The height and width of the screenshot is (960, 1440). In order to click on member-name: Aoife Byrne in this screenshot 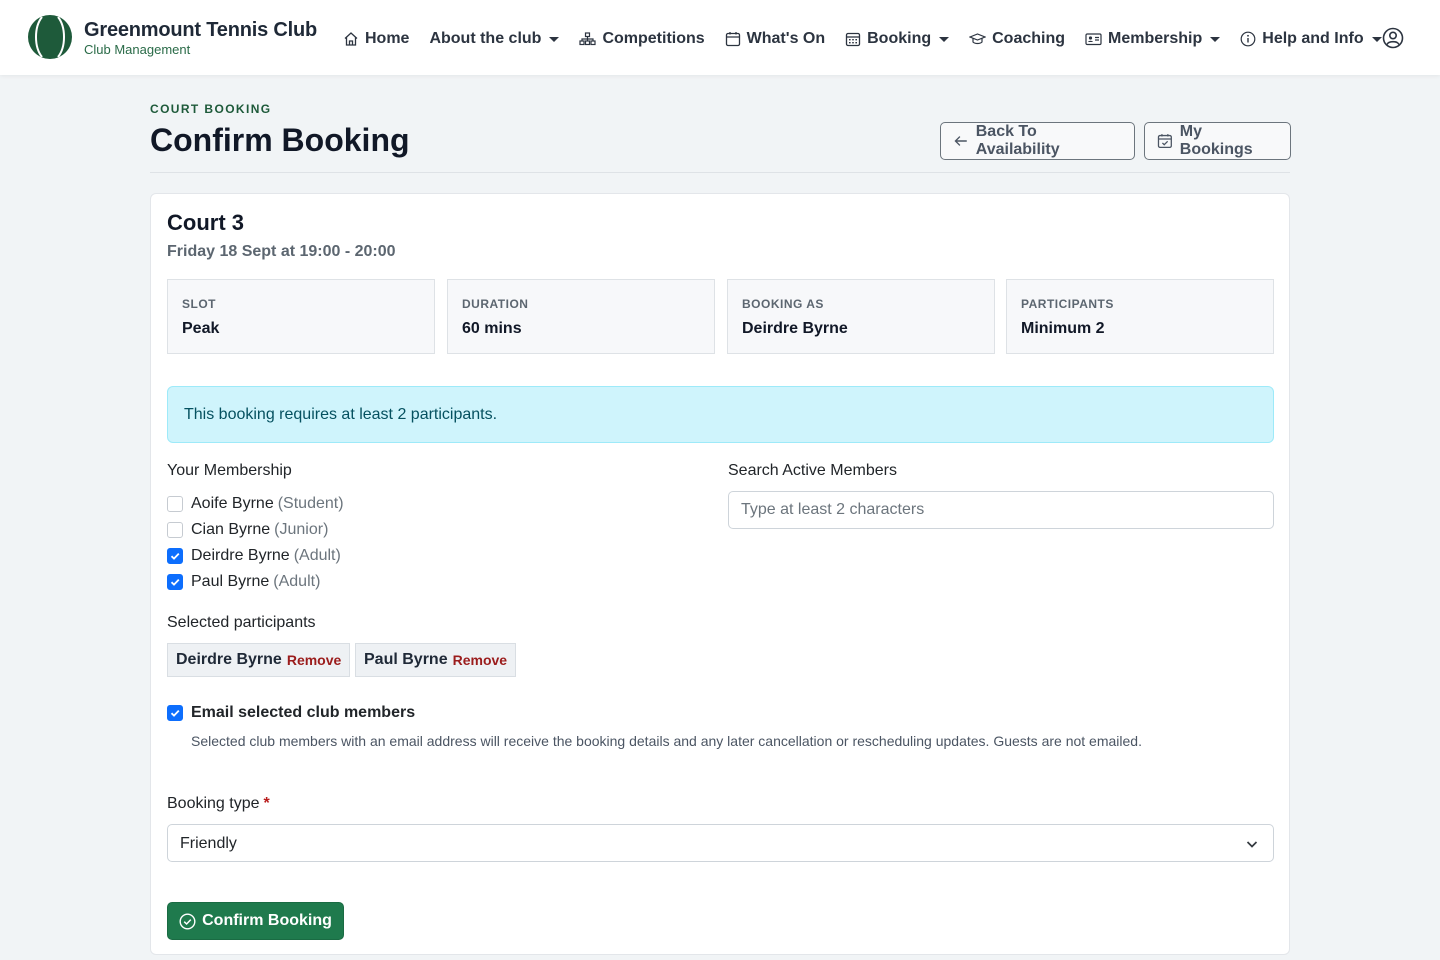, I will do `click(232, 503)`.